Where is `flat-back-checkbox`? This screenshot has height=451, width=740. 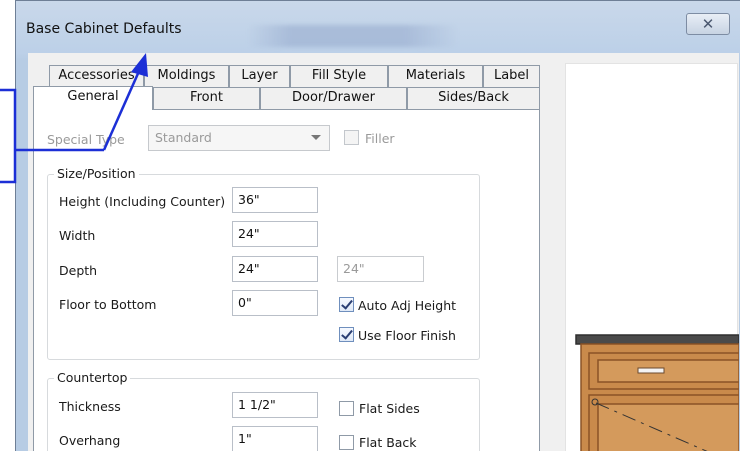
flat-back-checkbox is located at coordinates (346, 442).